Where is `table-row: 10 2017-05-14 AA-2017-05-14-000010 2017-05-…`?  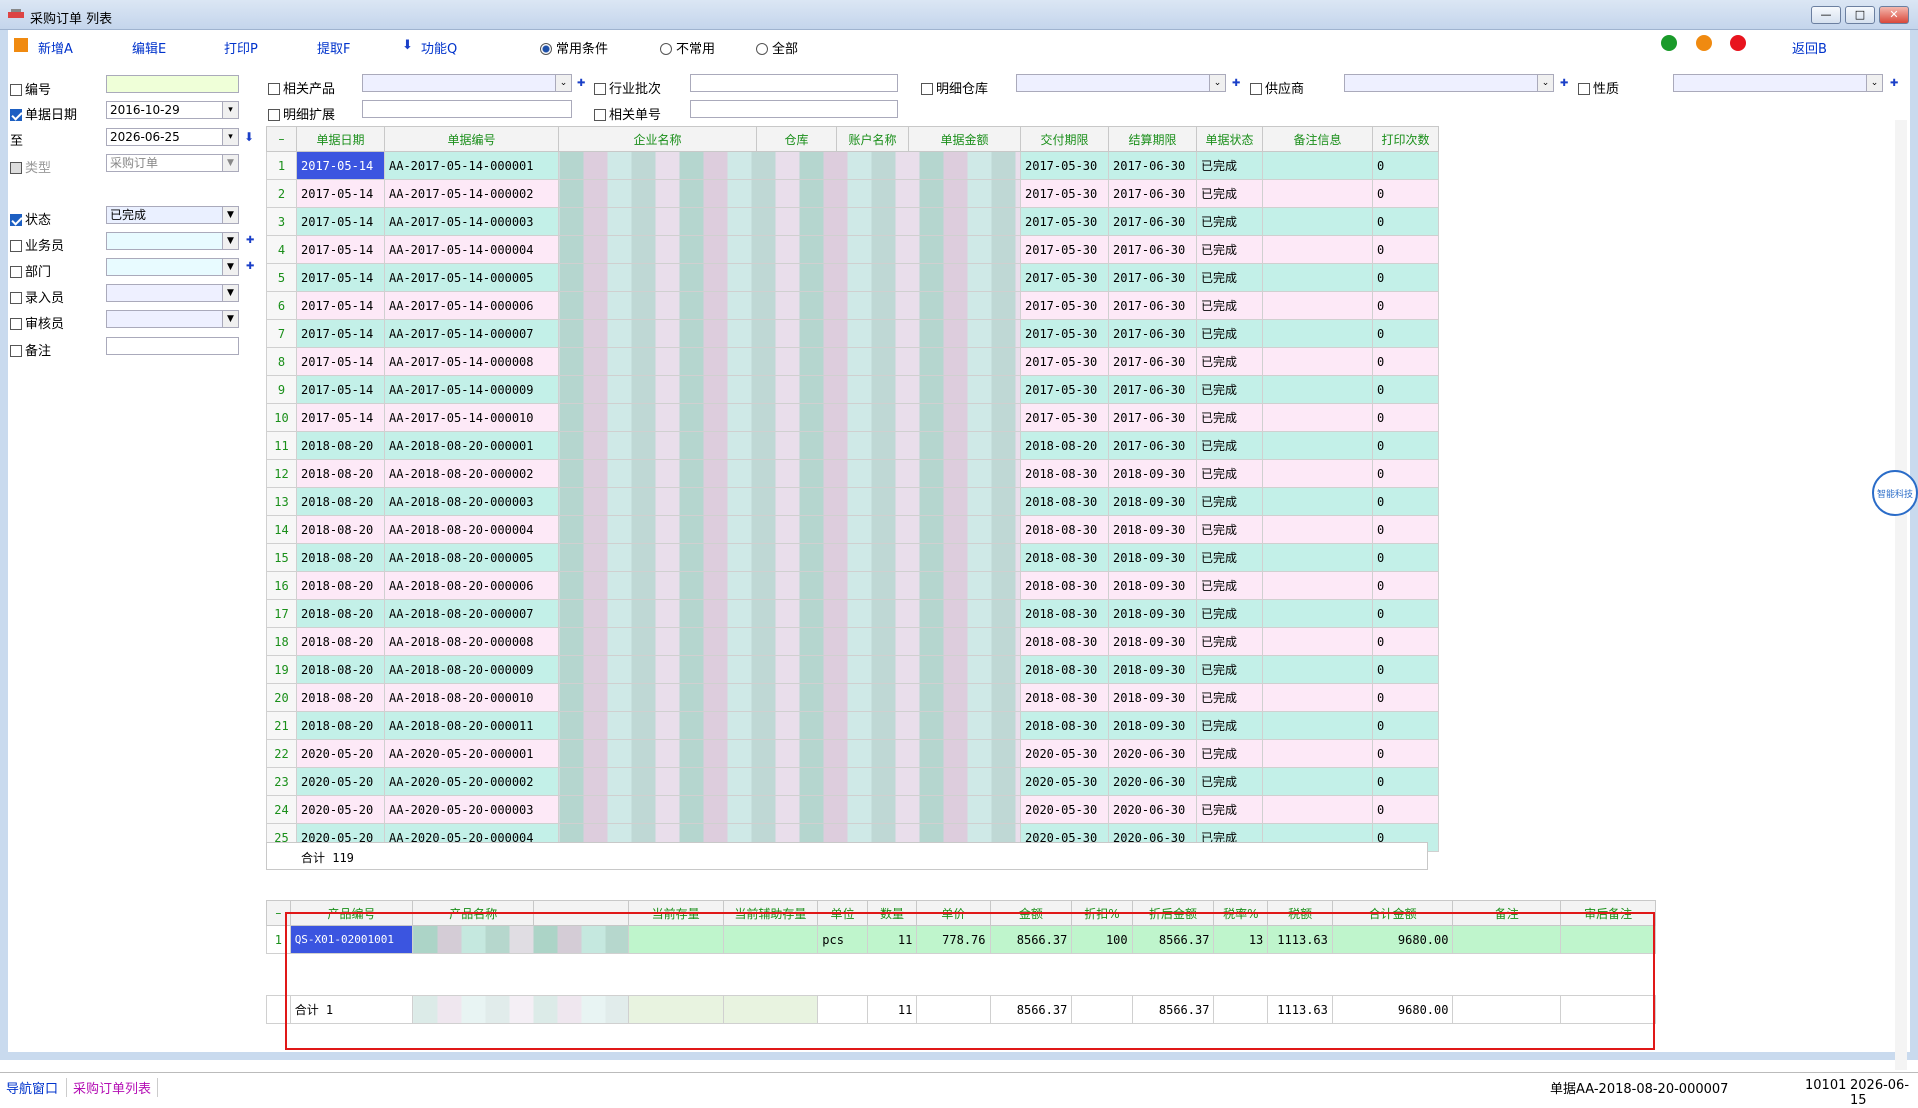 table-row: 10 2017-05-14 AA-2017-05-14-000010 2017-05-… is located at coordinates (852, 417).